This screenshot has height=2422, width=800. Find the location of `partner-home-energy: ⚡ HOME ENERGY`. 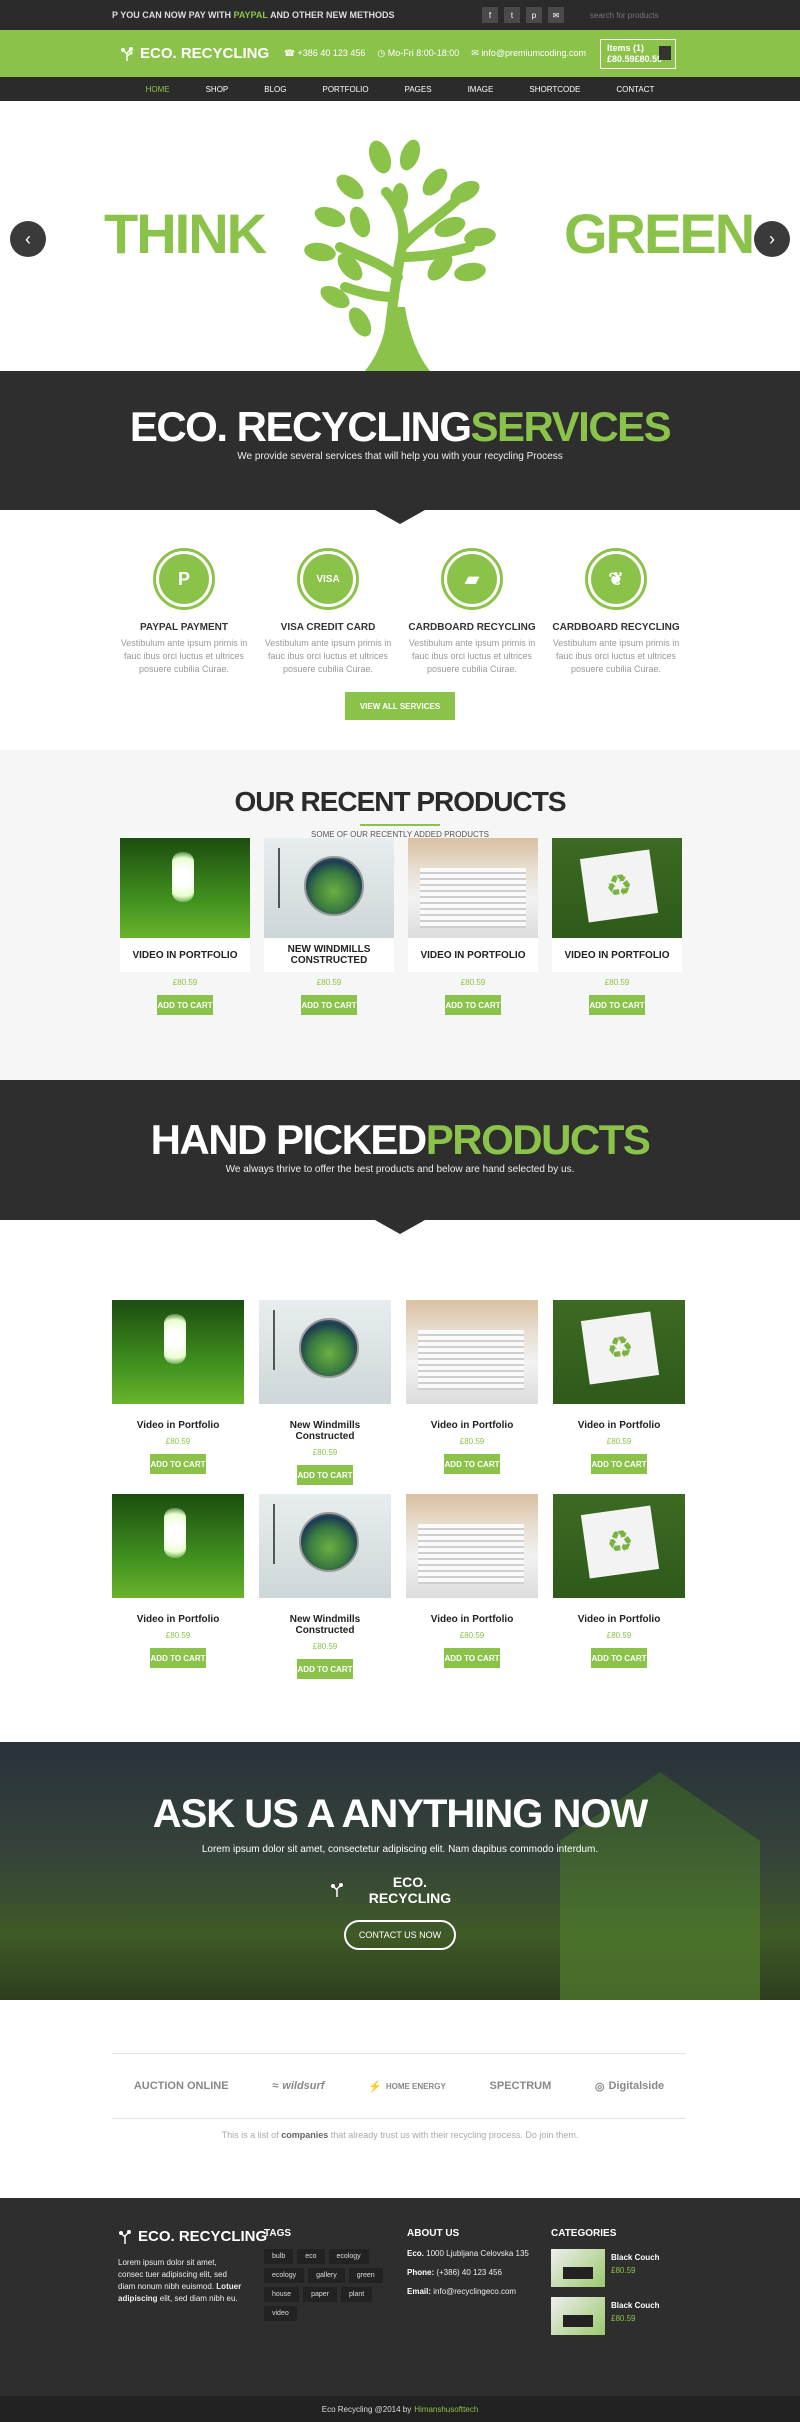

partner-home-energy: ⚡ HOME ENERGY is located at coordinates (407, 2086).